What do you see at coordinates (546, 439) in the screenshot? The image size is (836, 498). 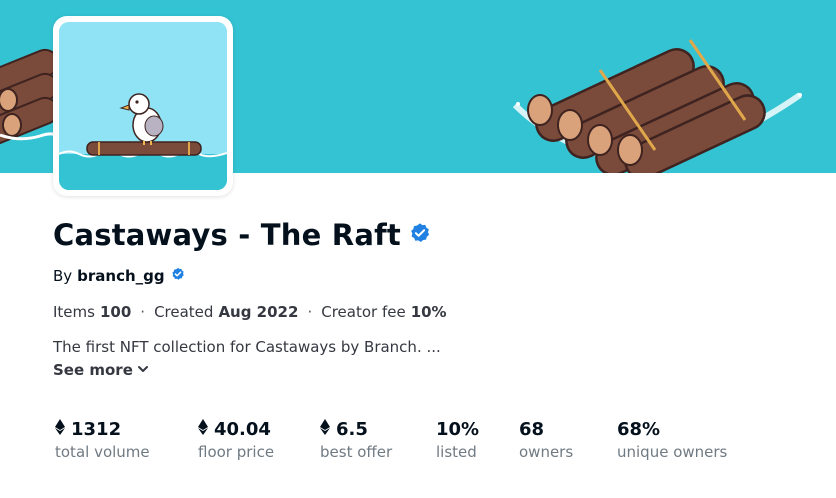 I see `stat-owners: 68 owners` at bounding box center [546, 439].